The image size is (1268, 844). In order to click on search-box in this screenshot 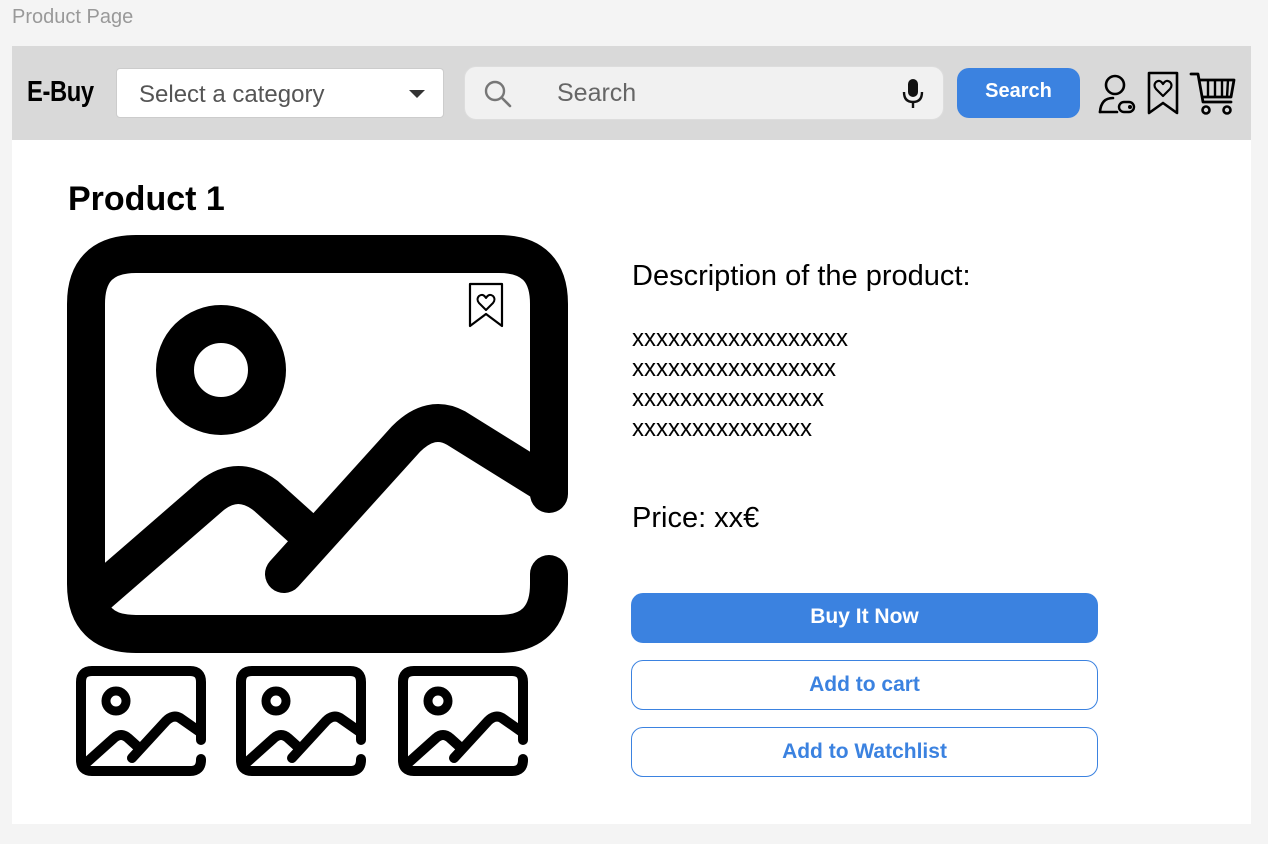, I will do `click(704, 93)`.